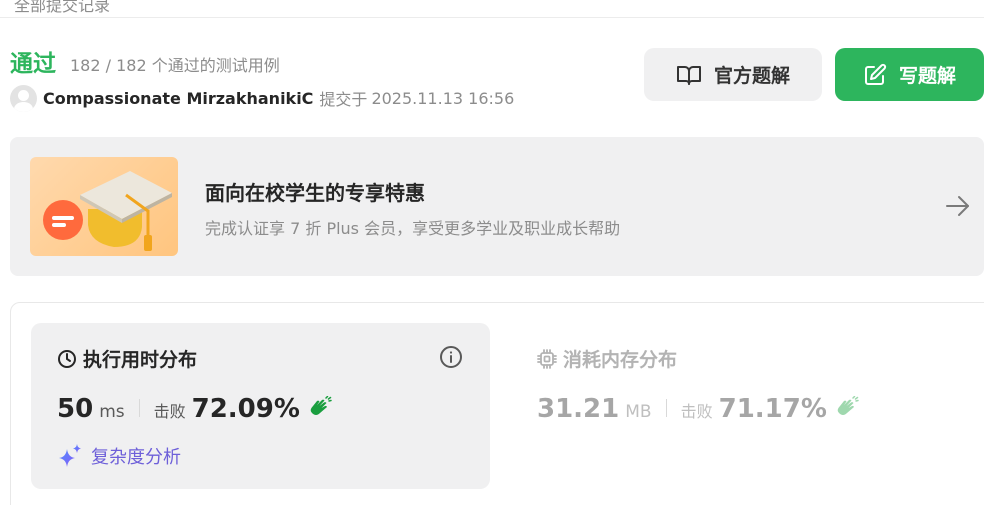 This screenshot has width=984, height=505. What do you see at coordinates (620, 360) in the screenshot?
I see `memory-title-label: 消耗内存分布` at bounding box center [620, 360].